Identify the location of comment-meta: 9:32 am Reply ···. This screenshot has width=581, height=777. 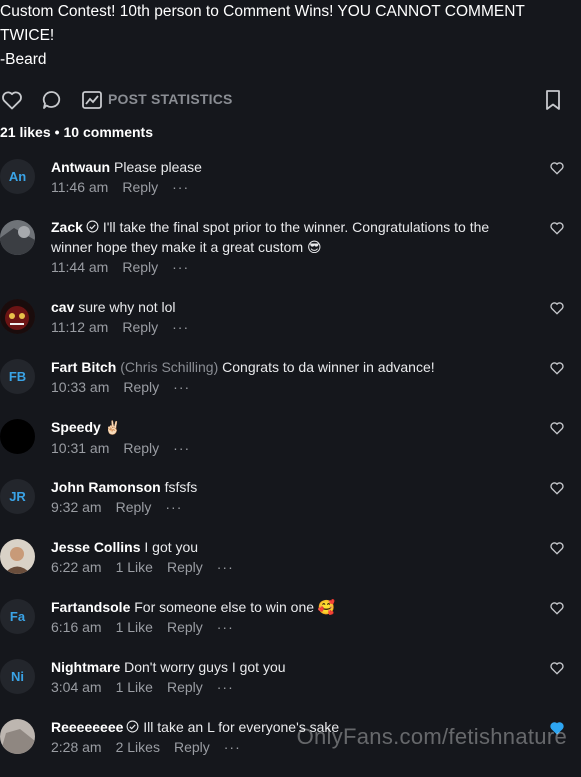
(290, 507).